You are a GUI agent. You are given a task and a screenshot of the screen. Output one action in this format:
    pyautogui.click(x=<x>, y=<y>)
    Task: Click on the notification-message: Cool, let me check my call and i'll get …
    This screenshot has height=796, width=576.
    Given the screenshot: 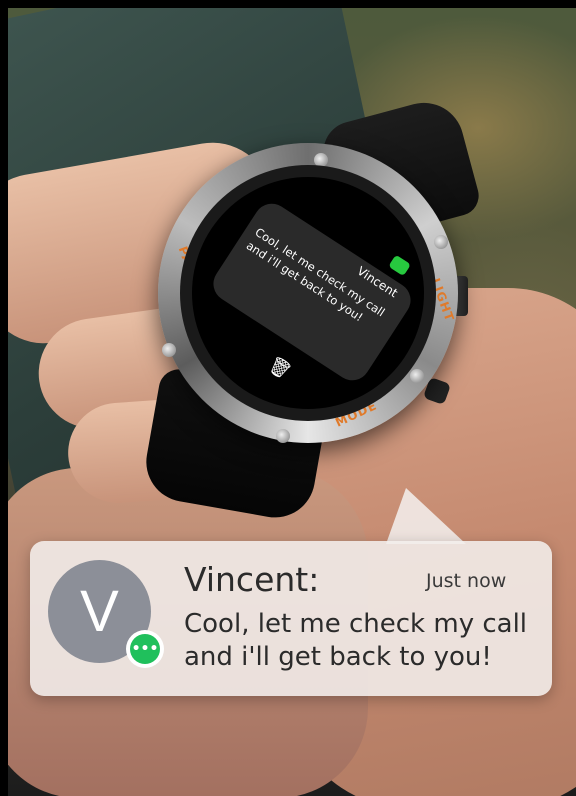 What is the action you would take?
    pyautogui.click(x=356, y=640)
    